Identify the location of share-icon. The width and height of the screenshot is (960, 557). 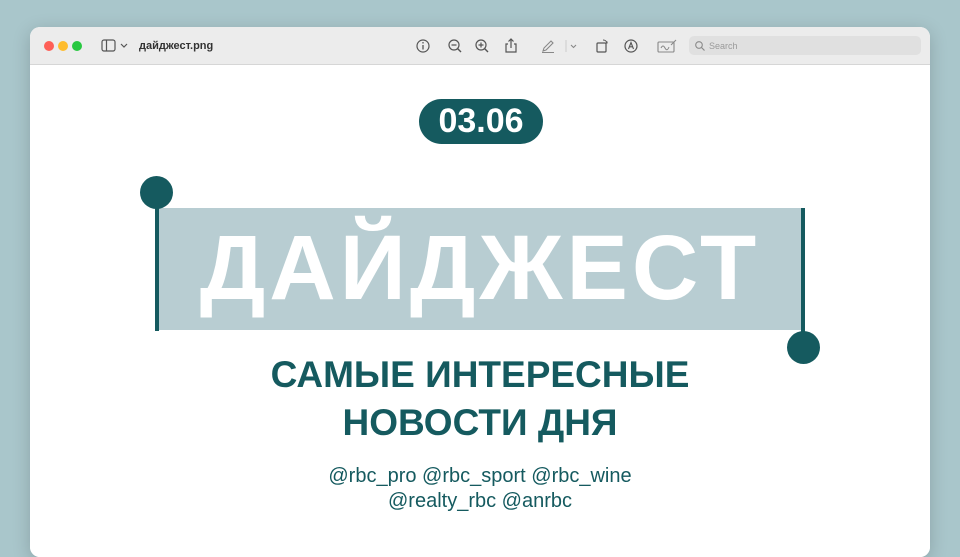
(511, 45).